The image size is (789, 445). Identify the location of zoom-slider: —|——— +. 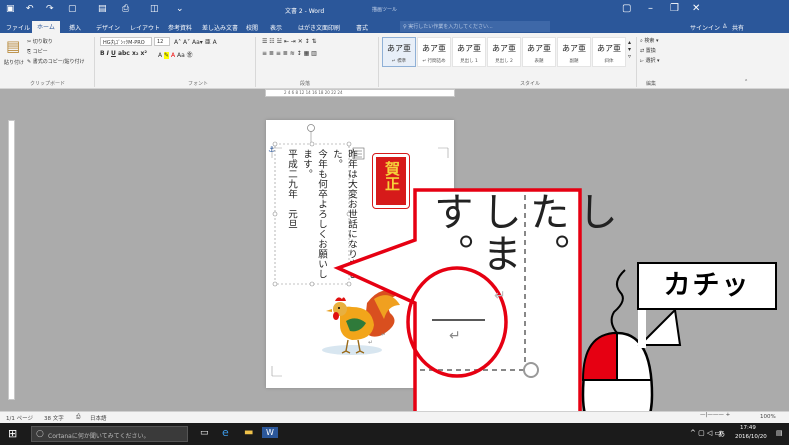
(715, 415).